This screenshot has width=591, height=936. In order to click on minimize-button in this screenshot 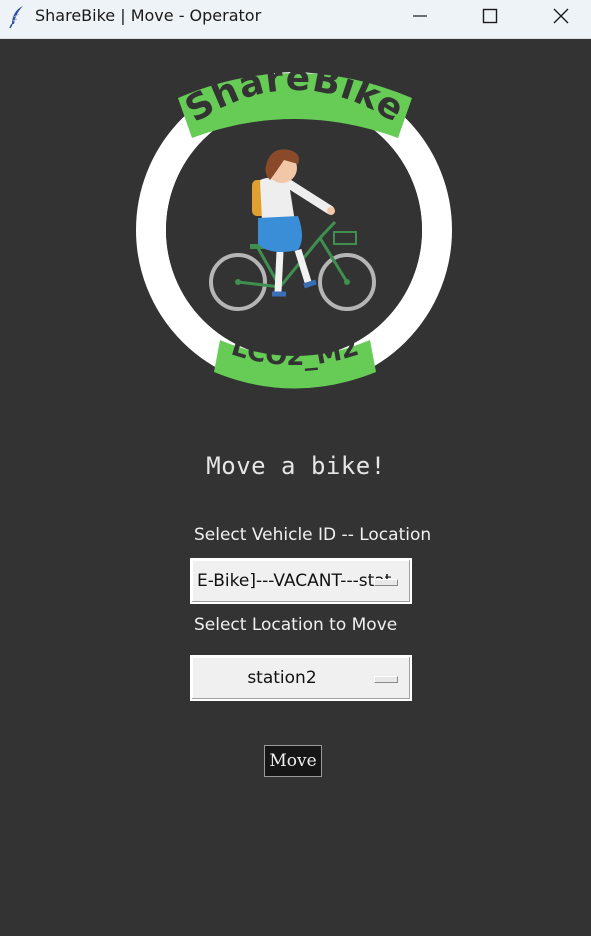, I will do `click(419, 16)`.